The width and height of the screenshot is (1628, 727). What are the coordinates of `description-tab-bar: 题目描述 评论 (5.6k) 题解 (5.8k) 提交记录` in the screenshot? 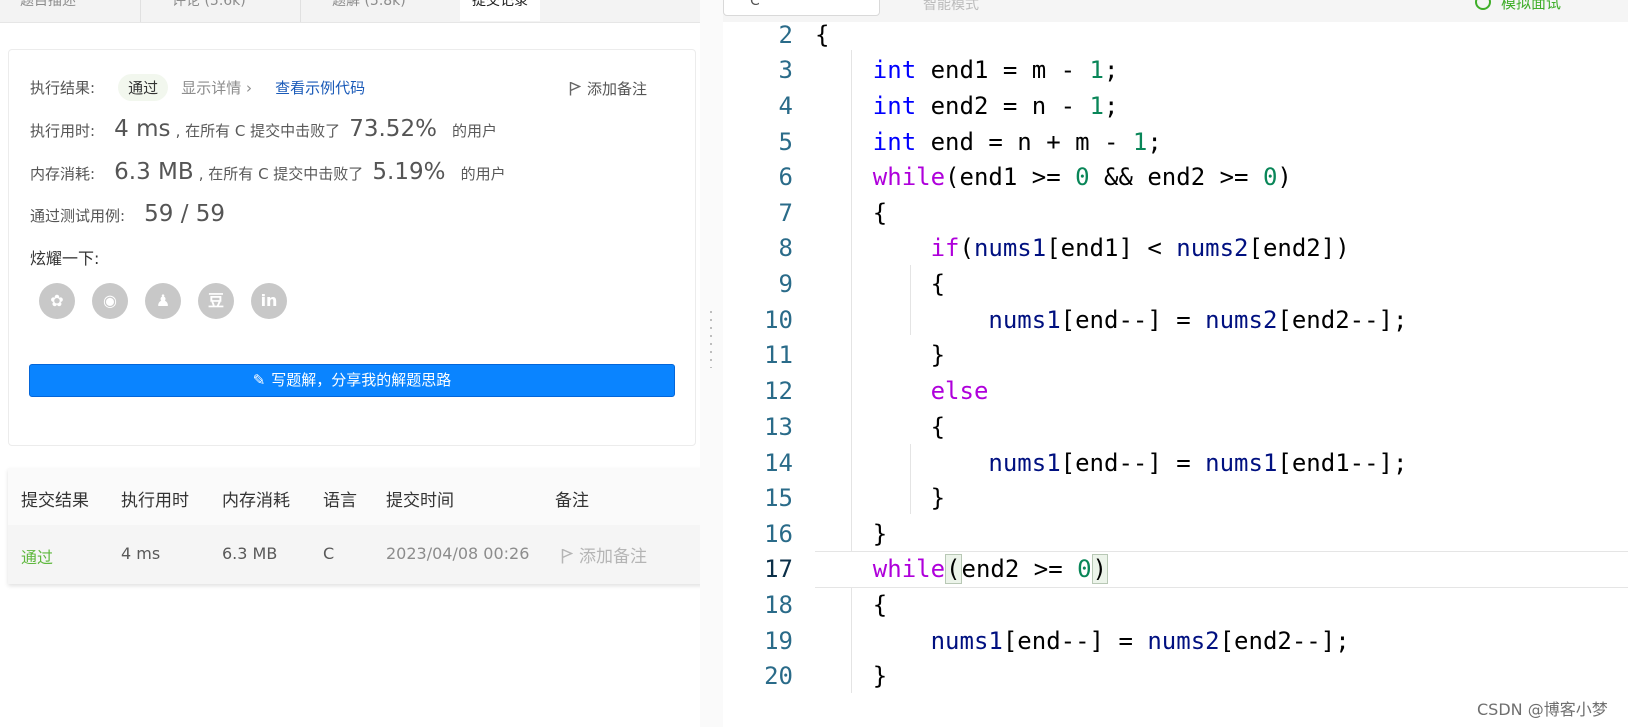 It's located at (350, 11).